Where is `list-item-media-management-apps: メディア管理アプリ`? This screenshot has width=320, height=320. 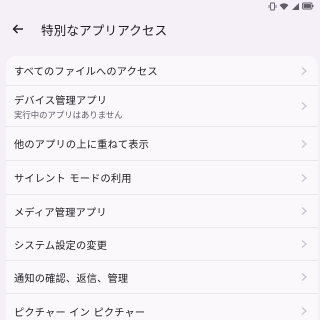 list-item-media-management-apps: メディア管理アプリ is located at coordinates (162, 211).